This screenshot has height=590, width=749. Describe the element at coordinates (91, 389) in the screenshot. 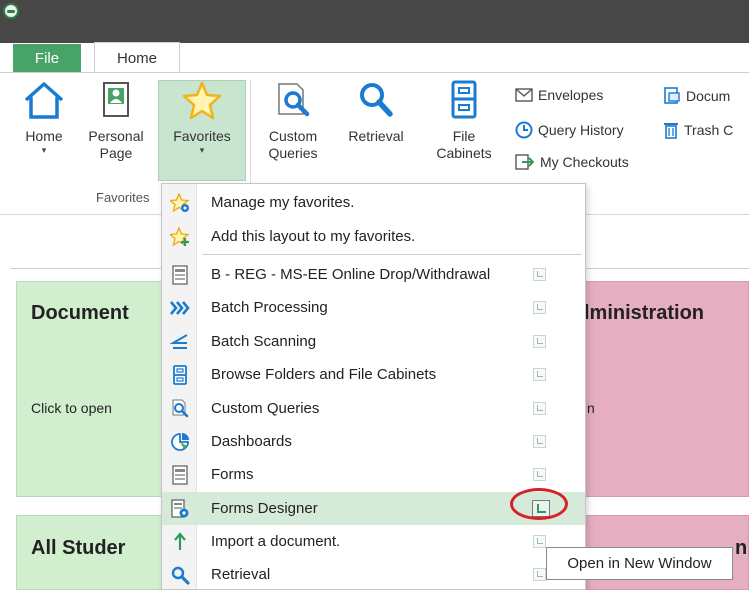

I see `tile-documents: Document Click to open` at that location.